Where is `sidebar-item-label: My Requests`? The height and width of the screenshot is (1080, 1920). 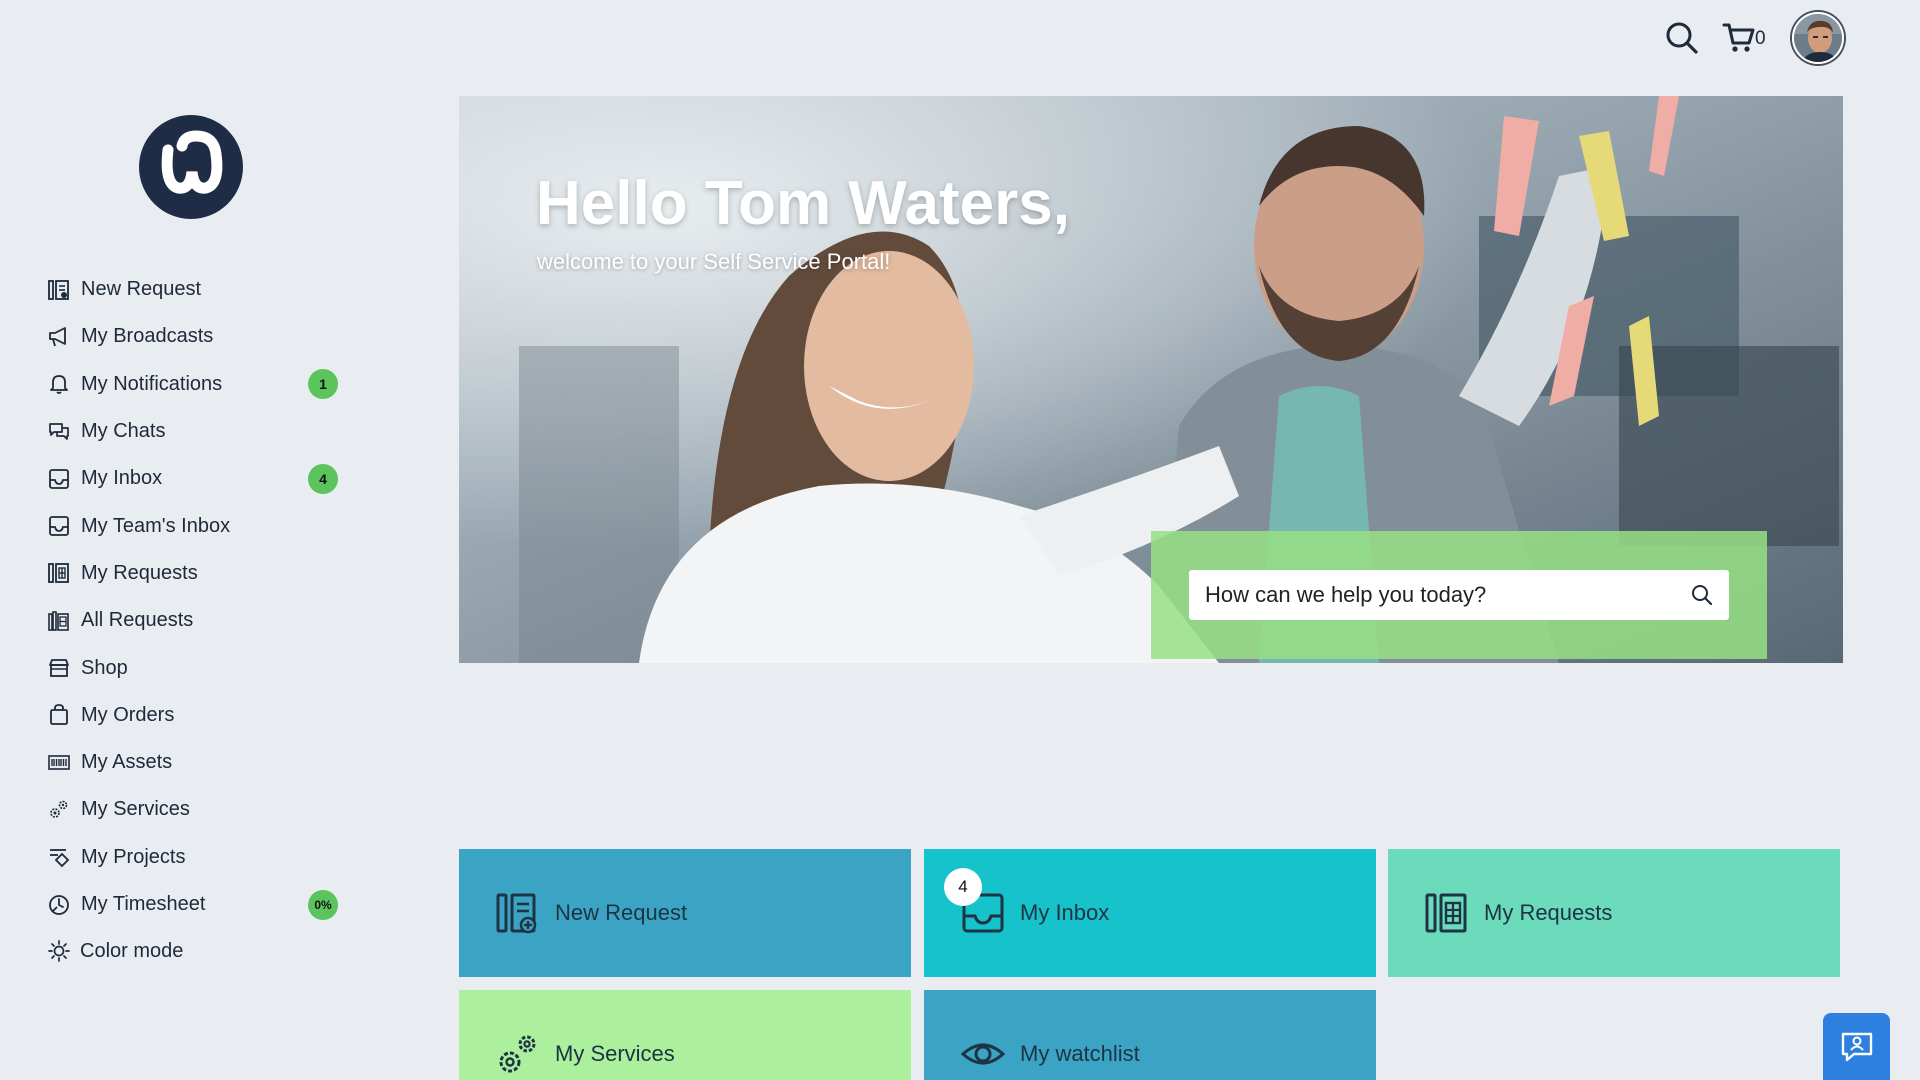
sidebar-item-label: My Requests is located at coordinates (139, 572).